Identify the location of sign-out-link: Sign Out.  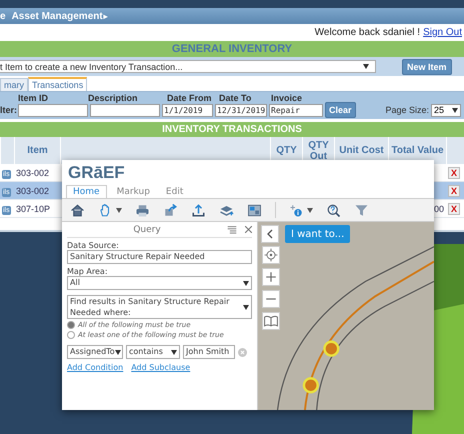
(442, 32).